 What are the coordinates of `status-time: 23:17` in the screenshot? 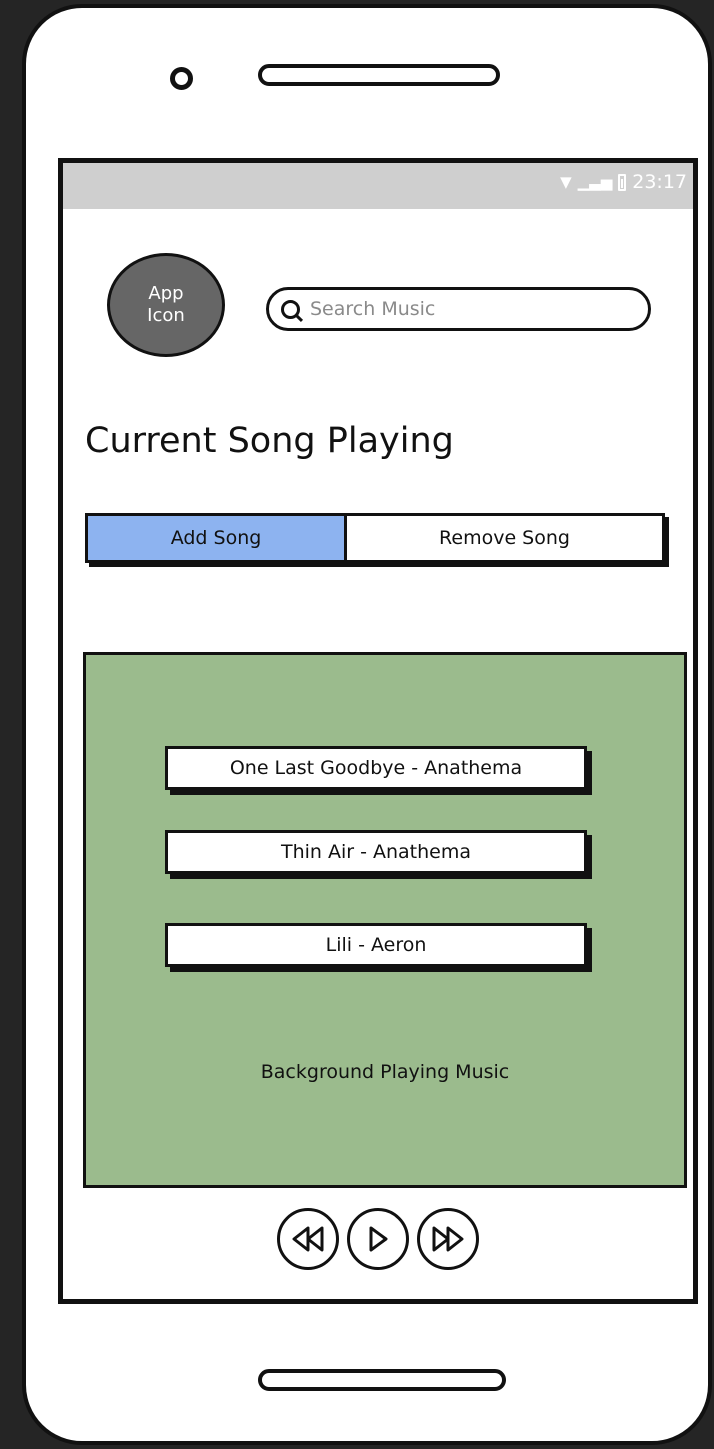 It's located at (659, 182).